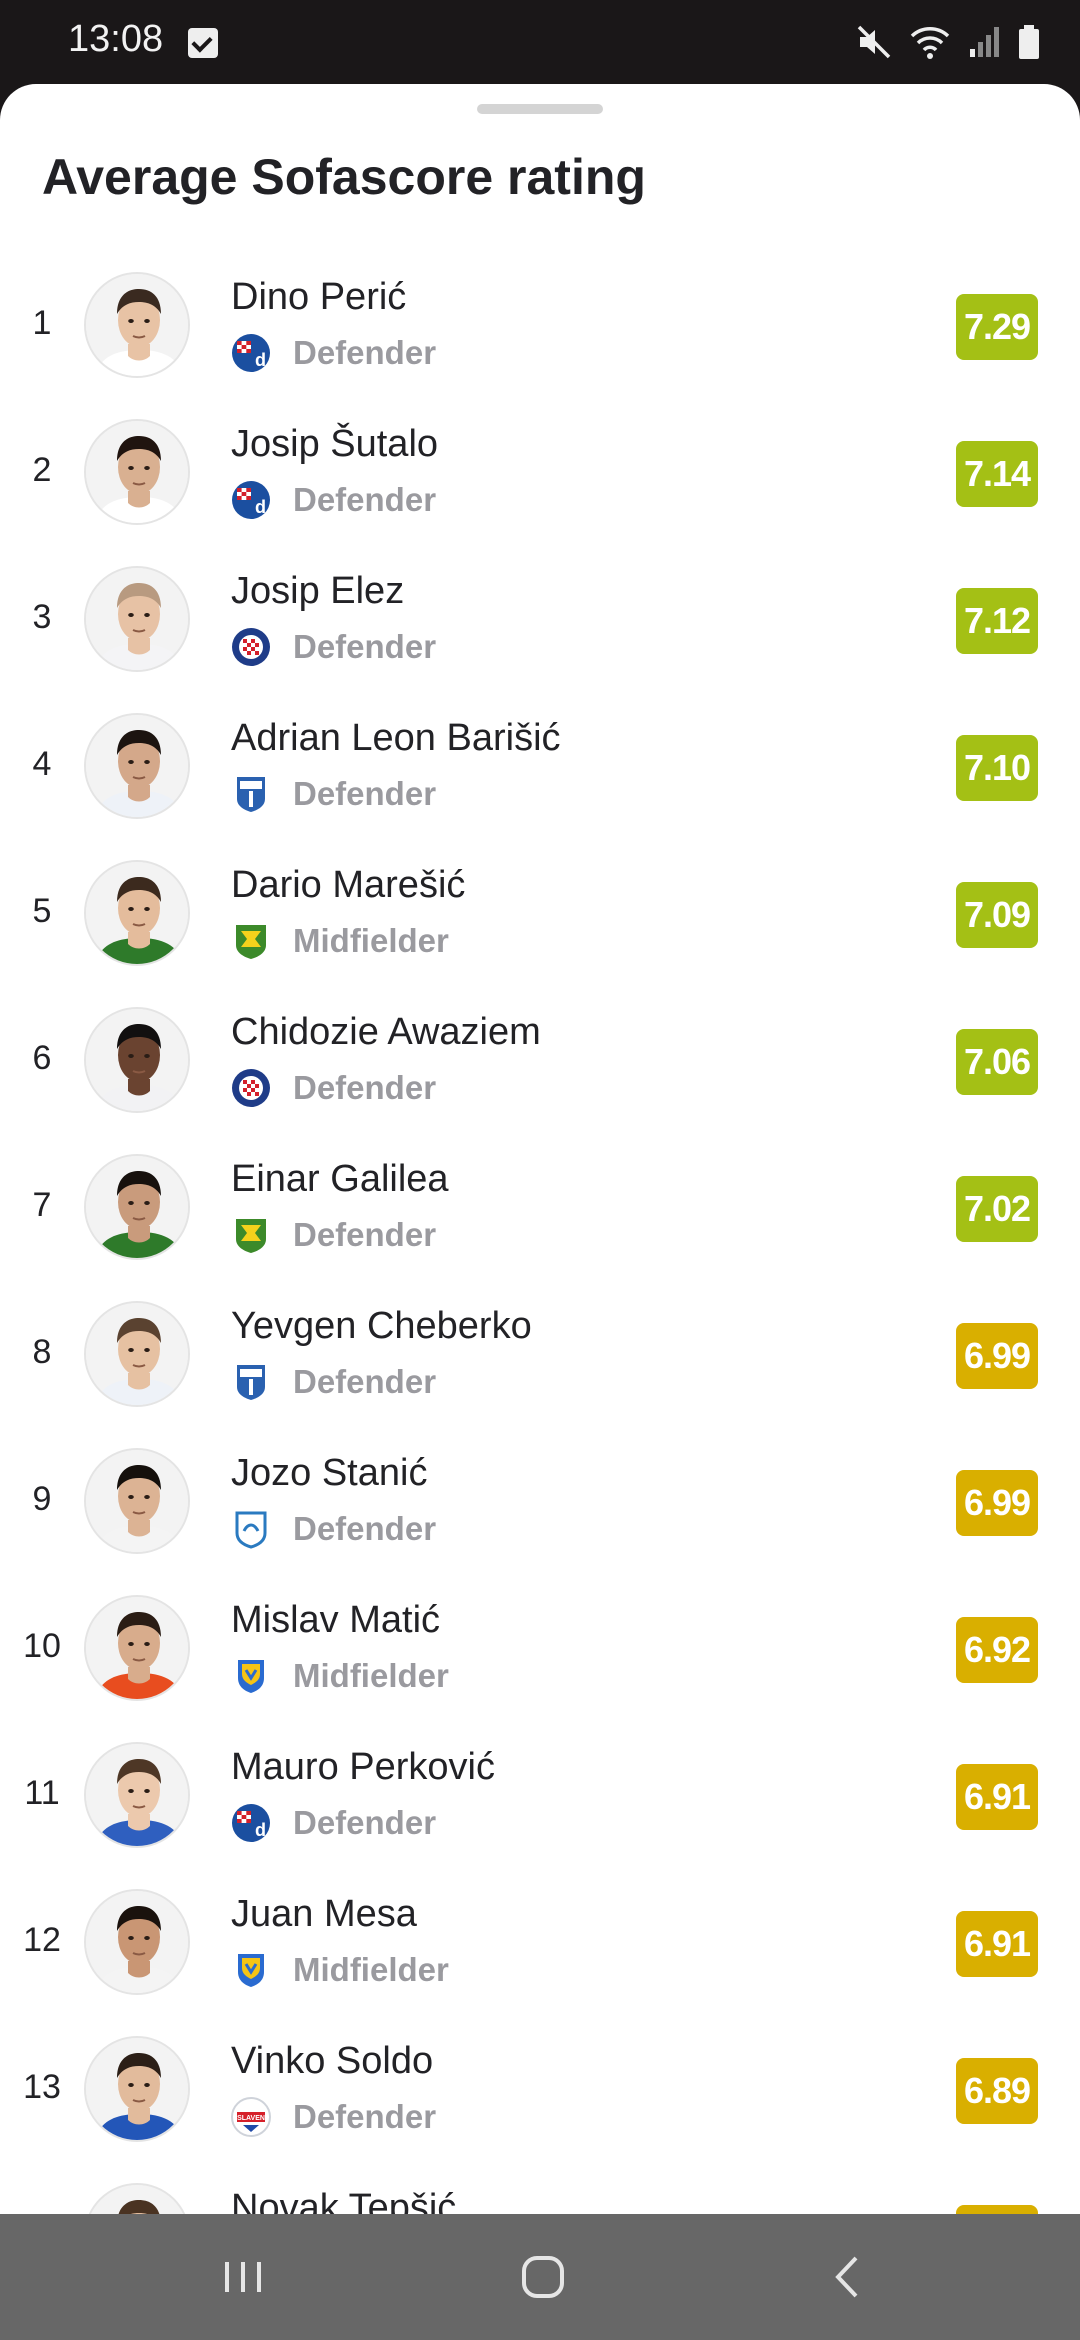 This screenshot has height=2340, width=1080. I want to click on rank-number: 9, so click(42, 1499).